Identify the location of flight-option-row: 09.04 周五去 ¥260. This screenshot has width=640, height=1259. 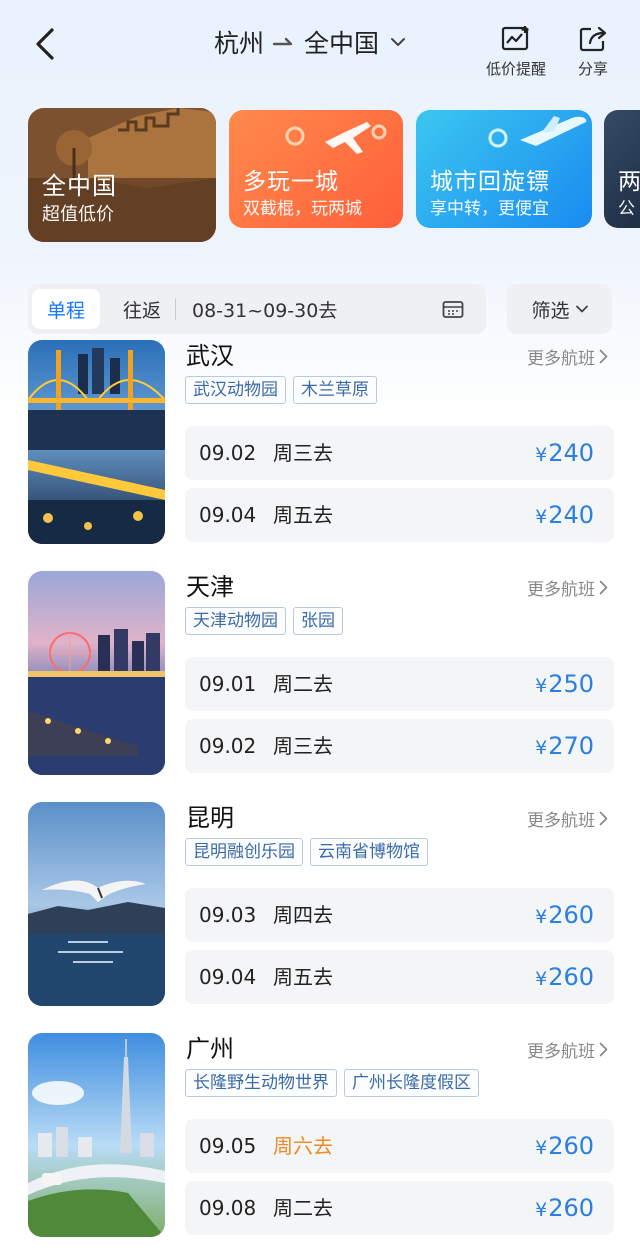
(399, 977).